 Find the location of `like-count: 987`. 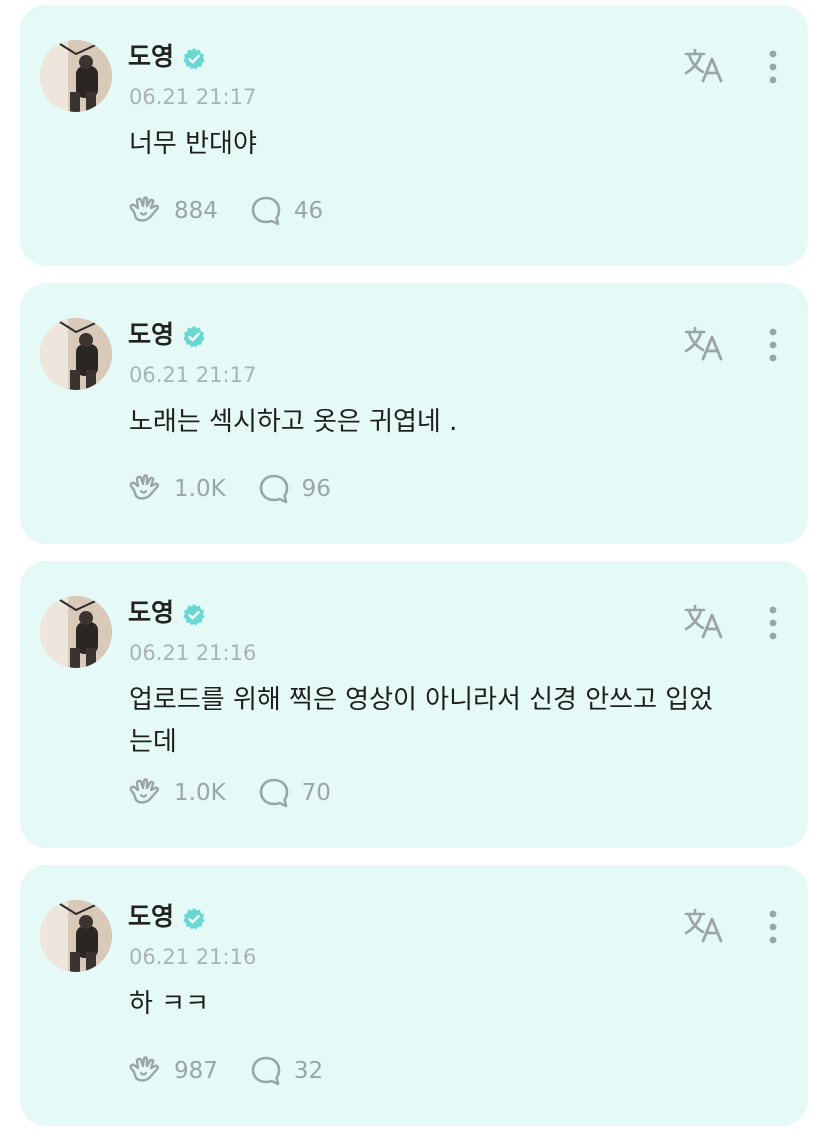

like-count: 987 is located at coordinates (196, 1071).